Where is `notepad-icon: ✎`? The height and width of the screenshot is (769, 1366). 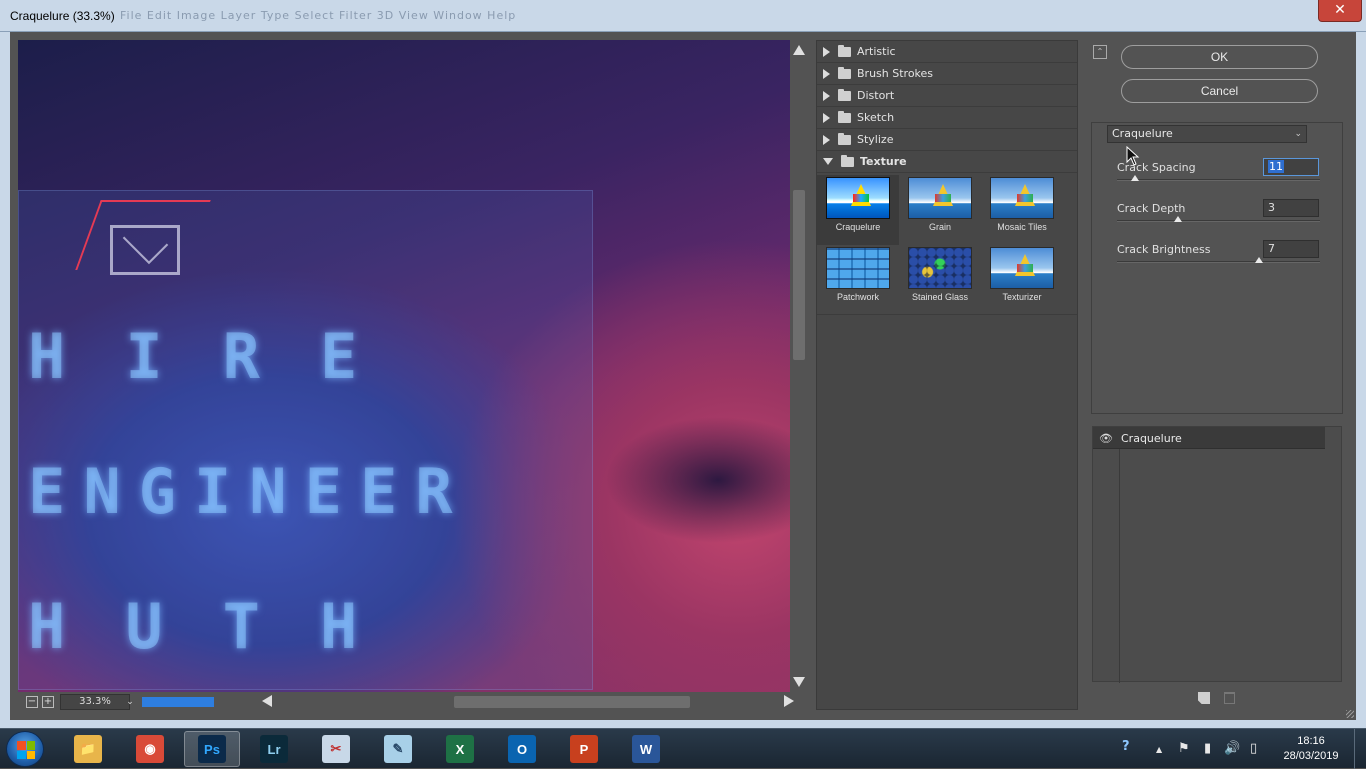
notepad-icon: ✎ is located at coordinates (398, 749).